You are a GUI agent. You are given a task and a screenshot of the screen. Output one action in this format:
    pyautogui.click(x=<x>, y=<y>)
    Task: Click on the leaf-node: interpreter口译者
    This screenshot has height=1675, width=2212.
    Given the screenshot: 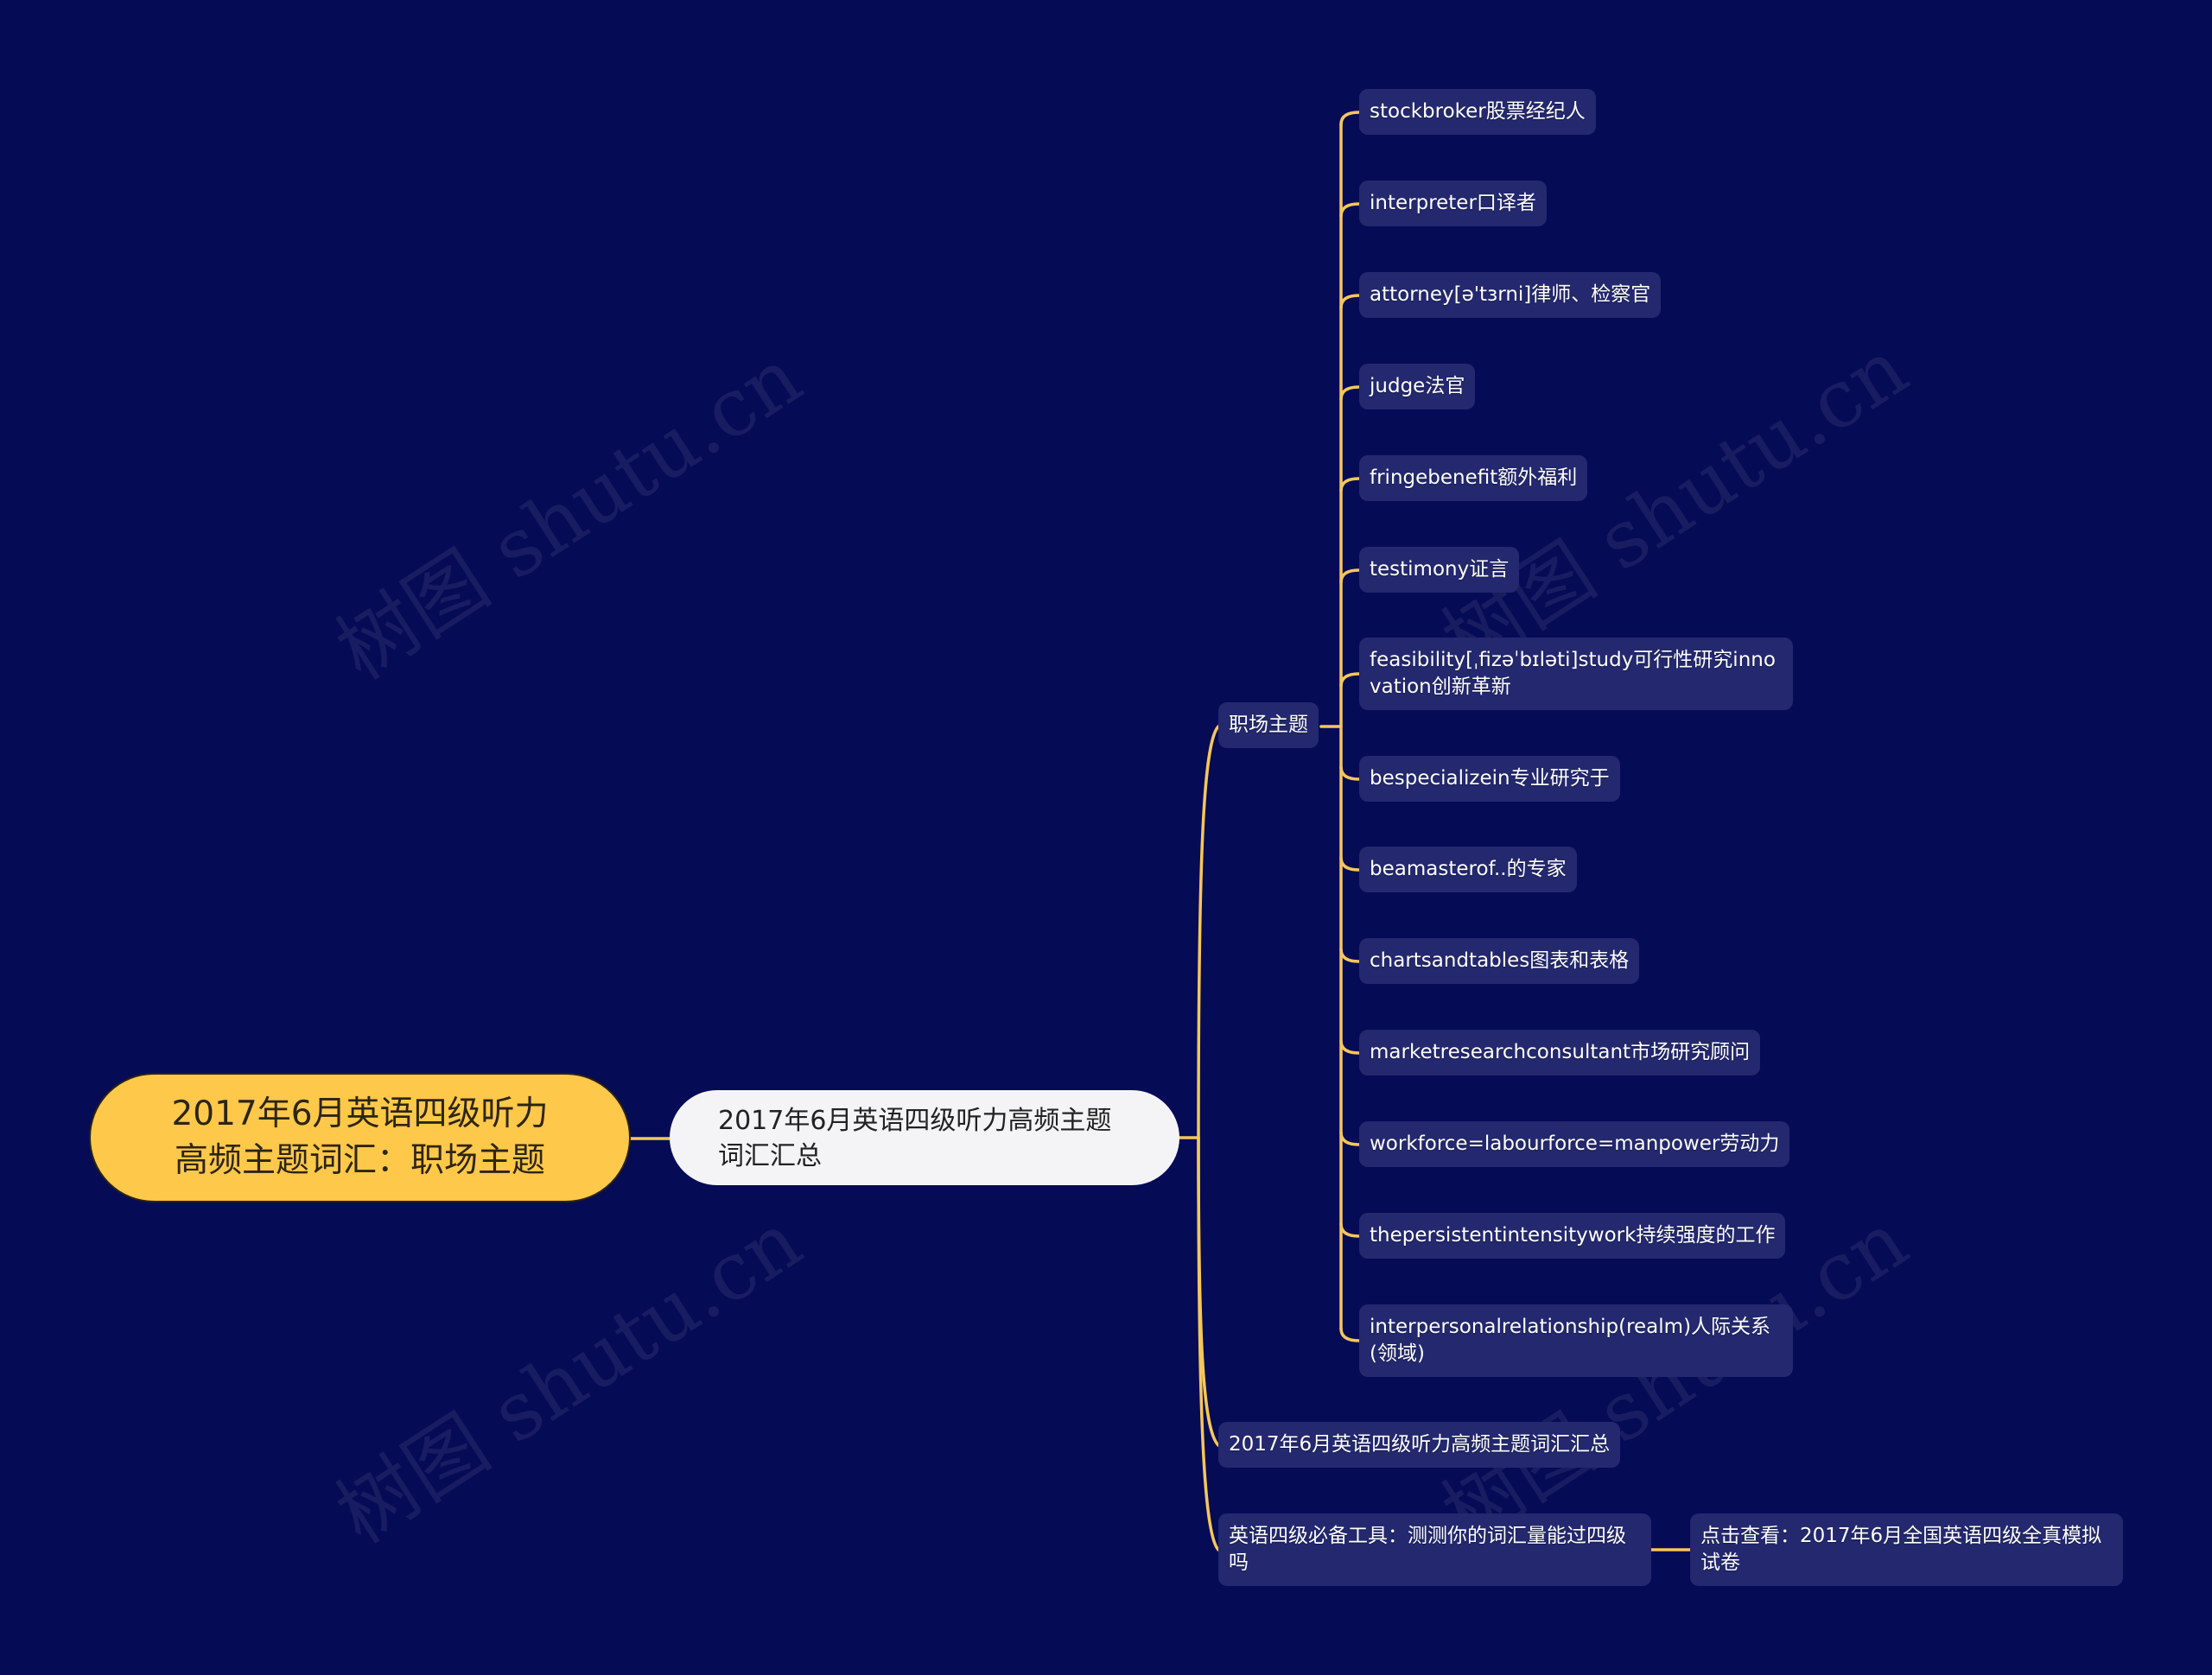 What is the action you would take?
    pyautogui.click(x=1453, y=203)
    